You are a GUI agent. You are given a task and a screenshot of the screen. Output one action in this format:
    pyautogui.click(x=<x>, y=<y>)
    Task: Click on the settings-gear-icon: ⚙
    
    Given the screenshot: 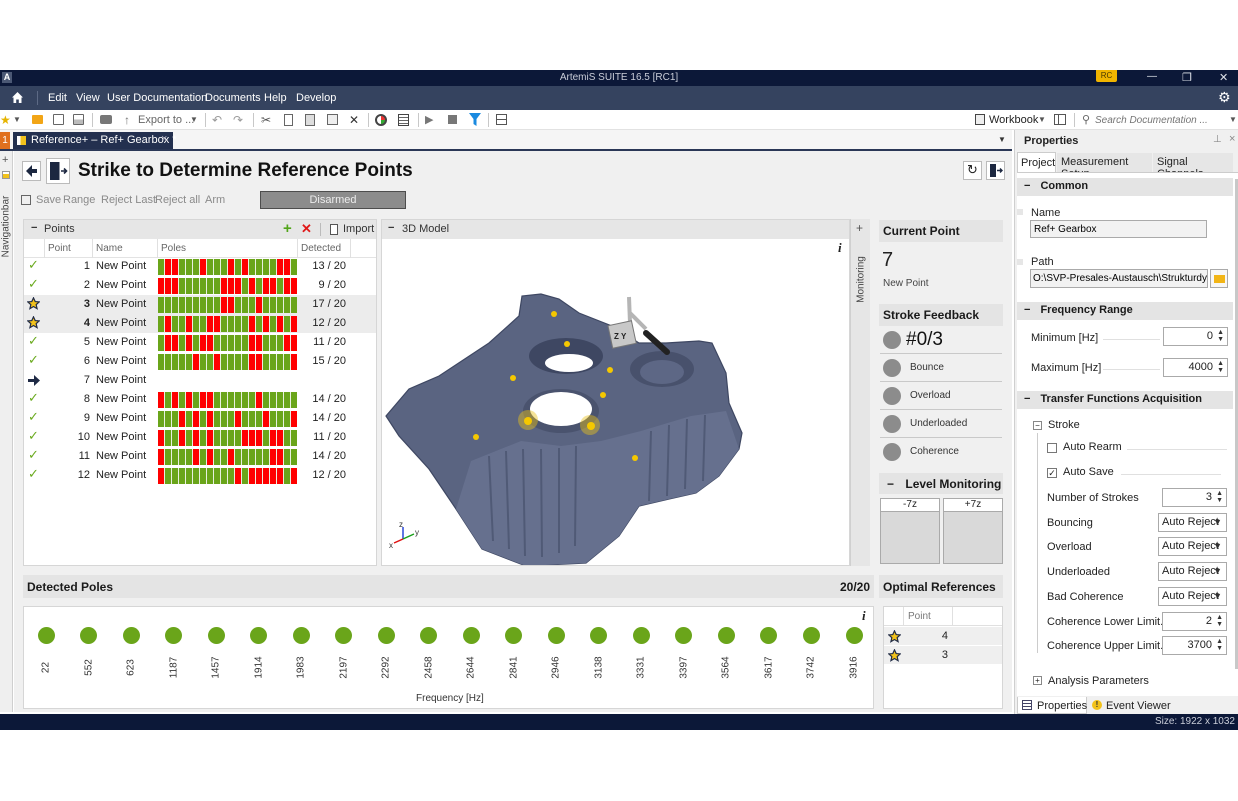 What is the action you would take?
    pyautogui.click(x=1224, y=98)
    